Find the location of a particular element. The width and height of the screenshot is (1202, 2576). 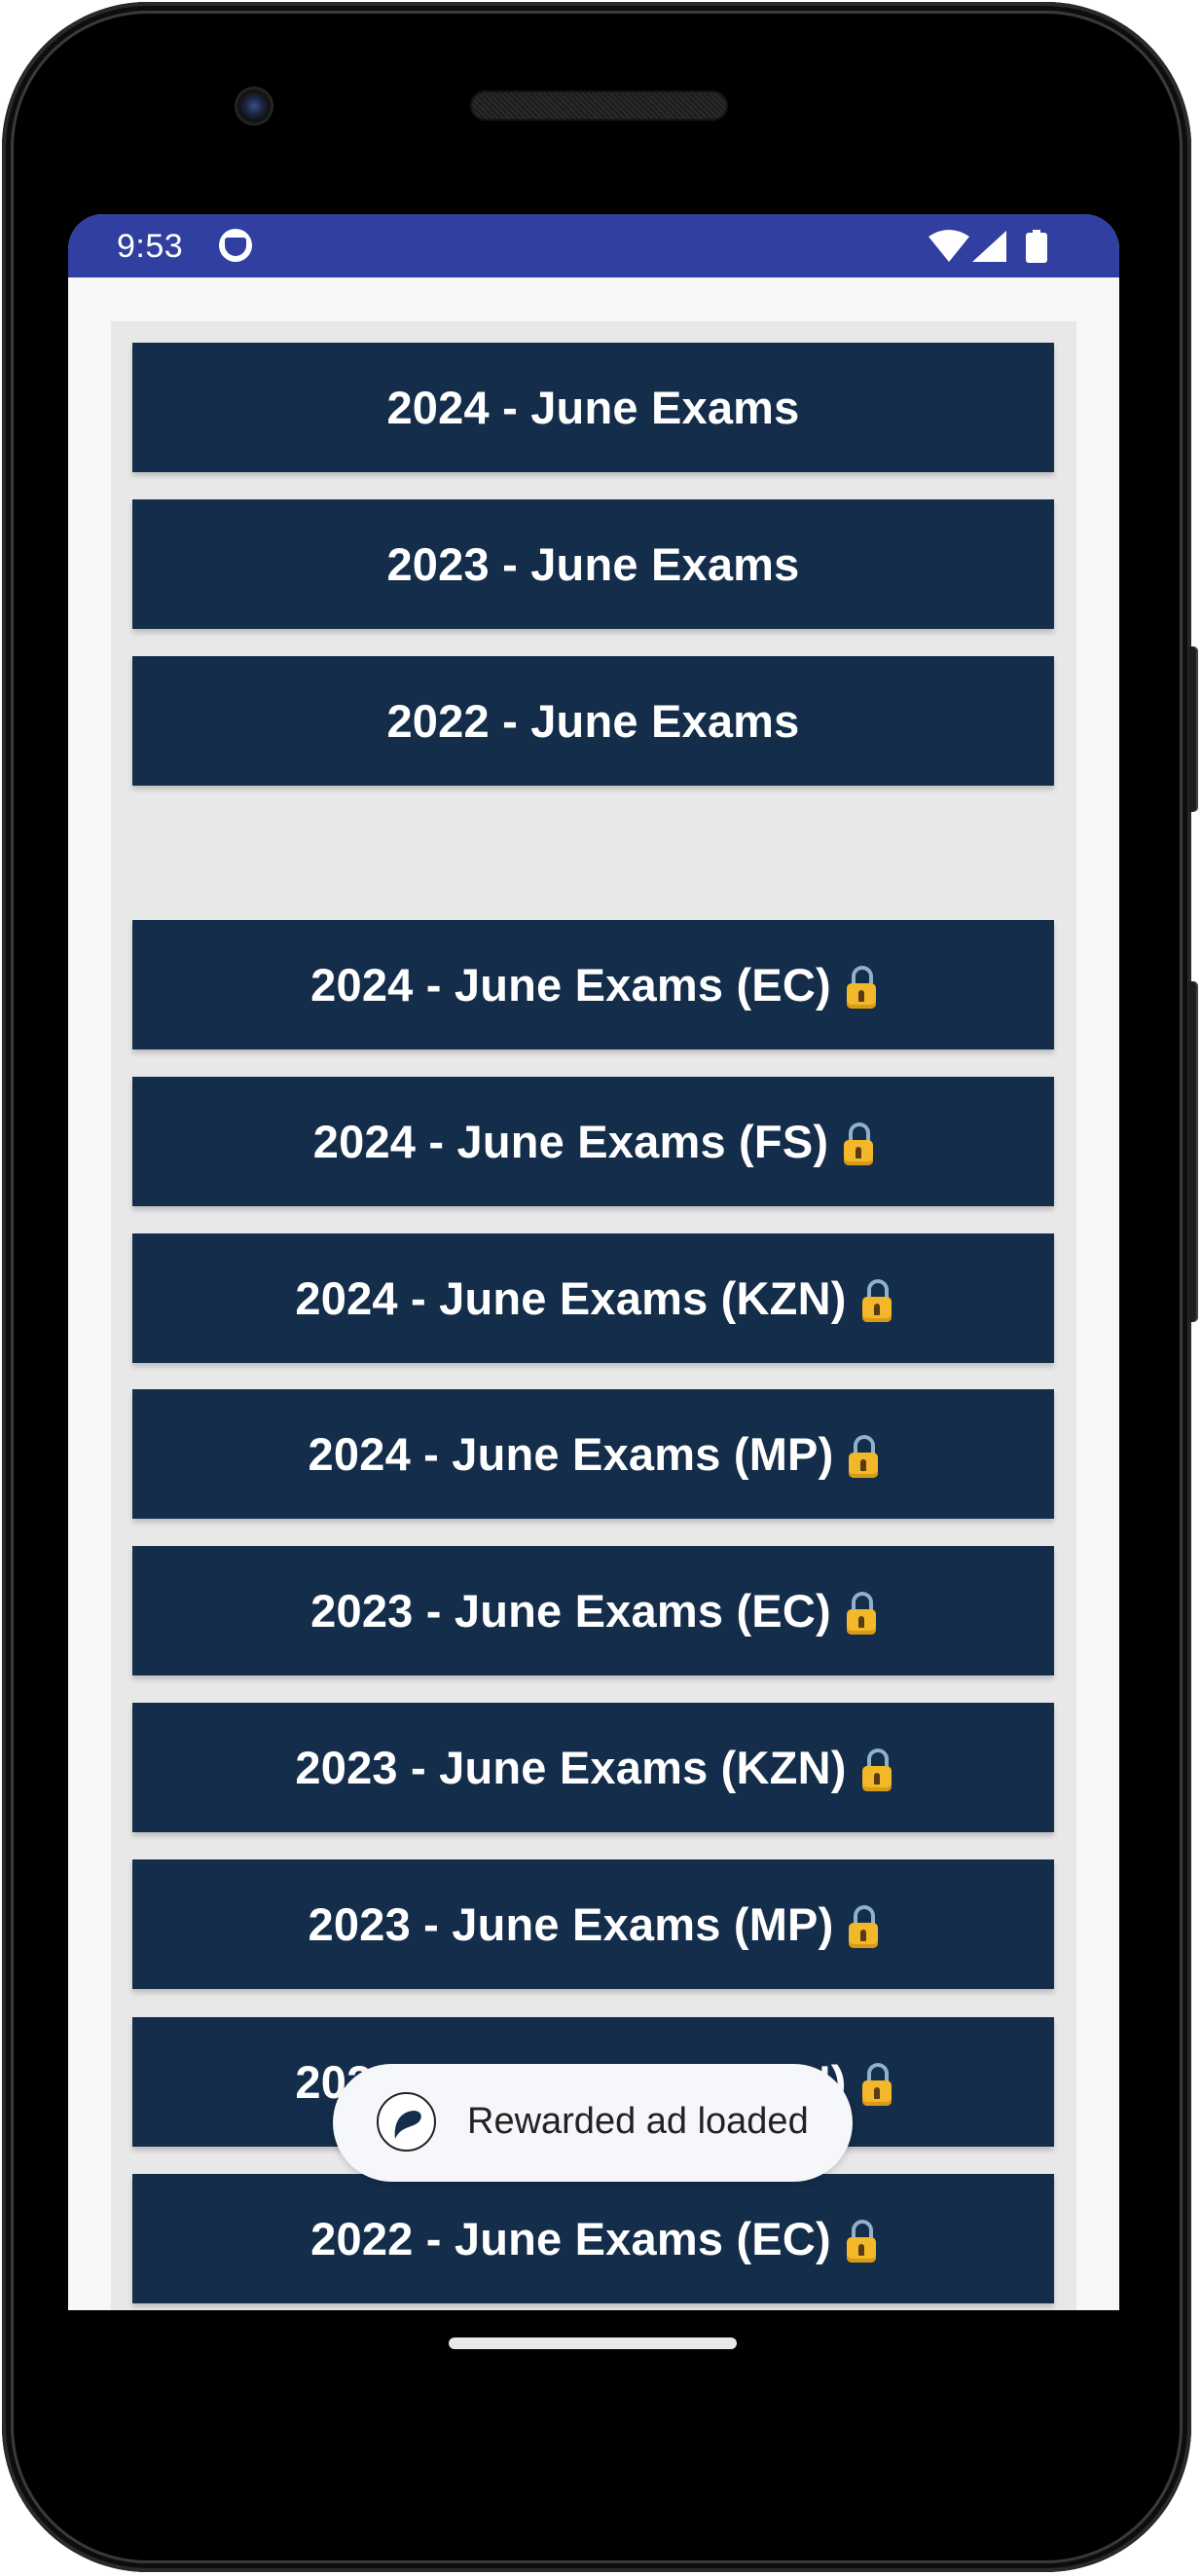

exam-button-2022-june: 2022 - June Exams is located at coordinates (593, 721).